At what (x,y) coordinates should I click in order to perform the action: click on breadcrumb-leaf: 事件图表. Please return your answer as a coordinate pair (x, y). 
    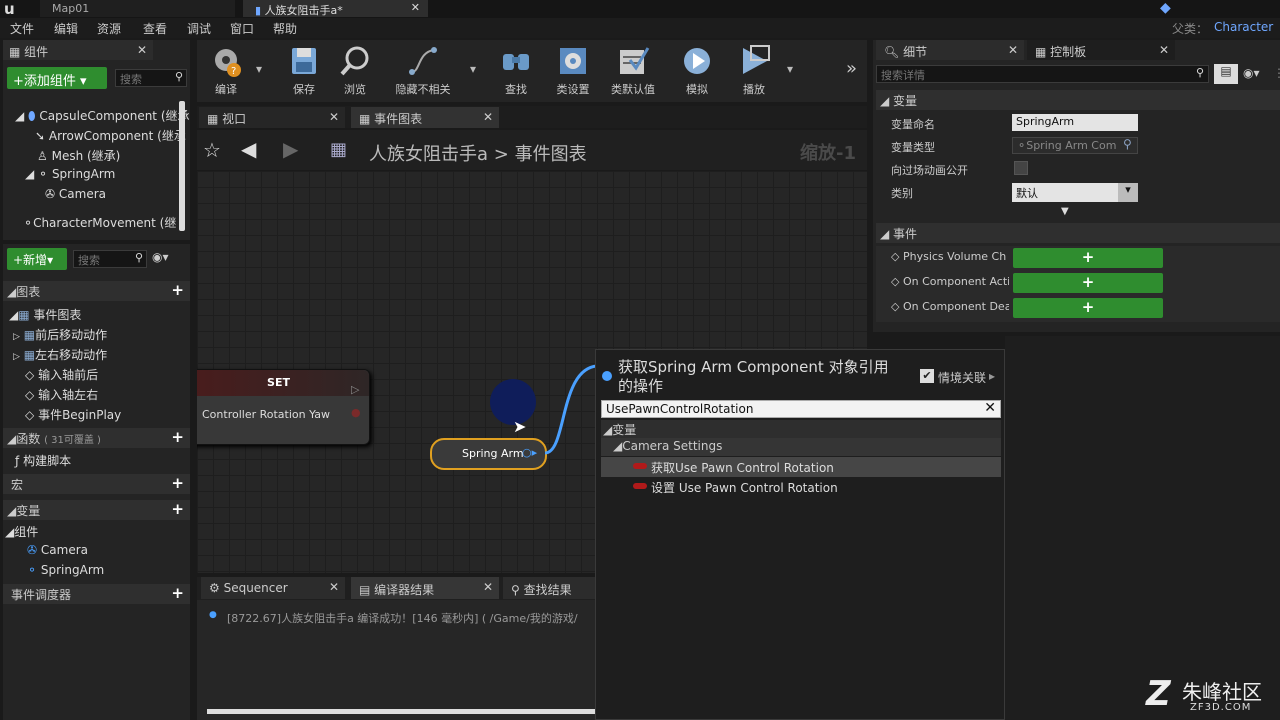
    Looking at the image, I should click on (551, 154).